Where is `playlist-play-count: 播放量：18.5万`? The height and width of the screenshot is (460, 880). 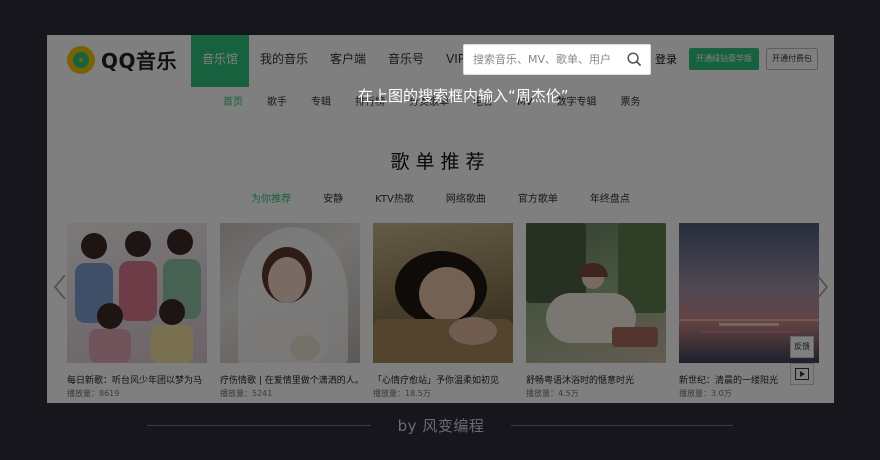
playlist-play-count: 播放量：18.5万 is located at coordinates (402, 393).